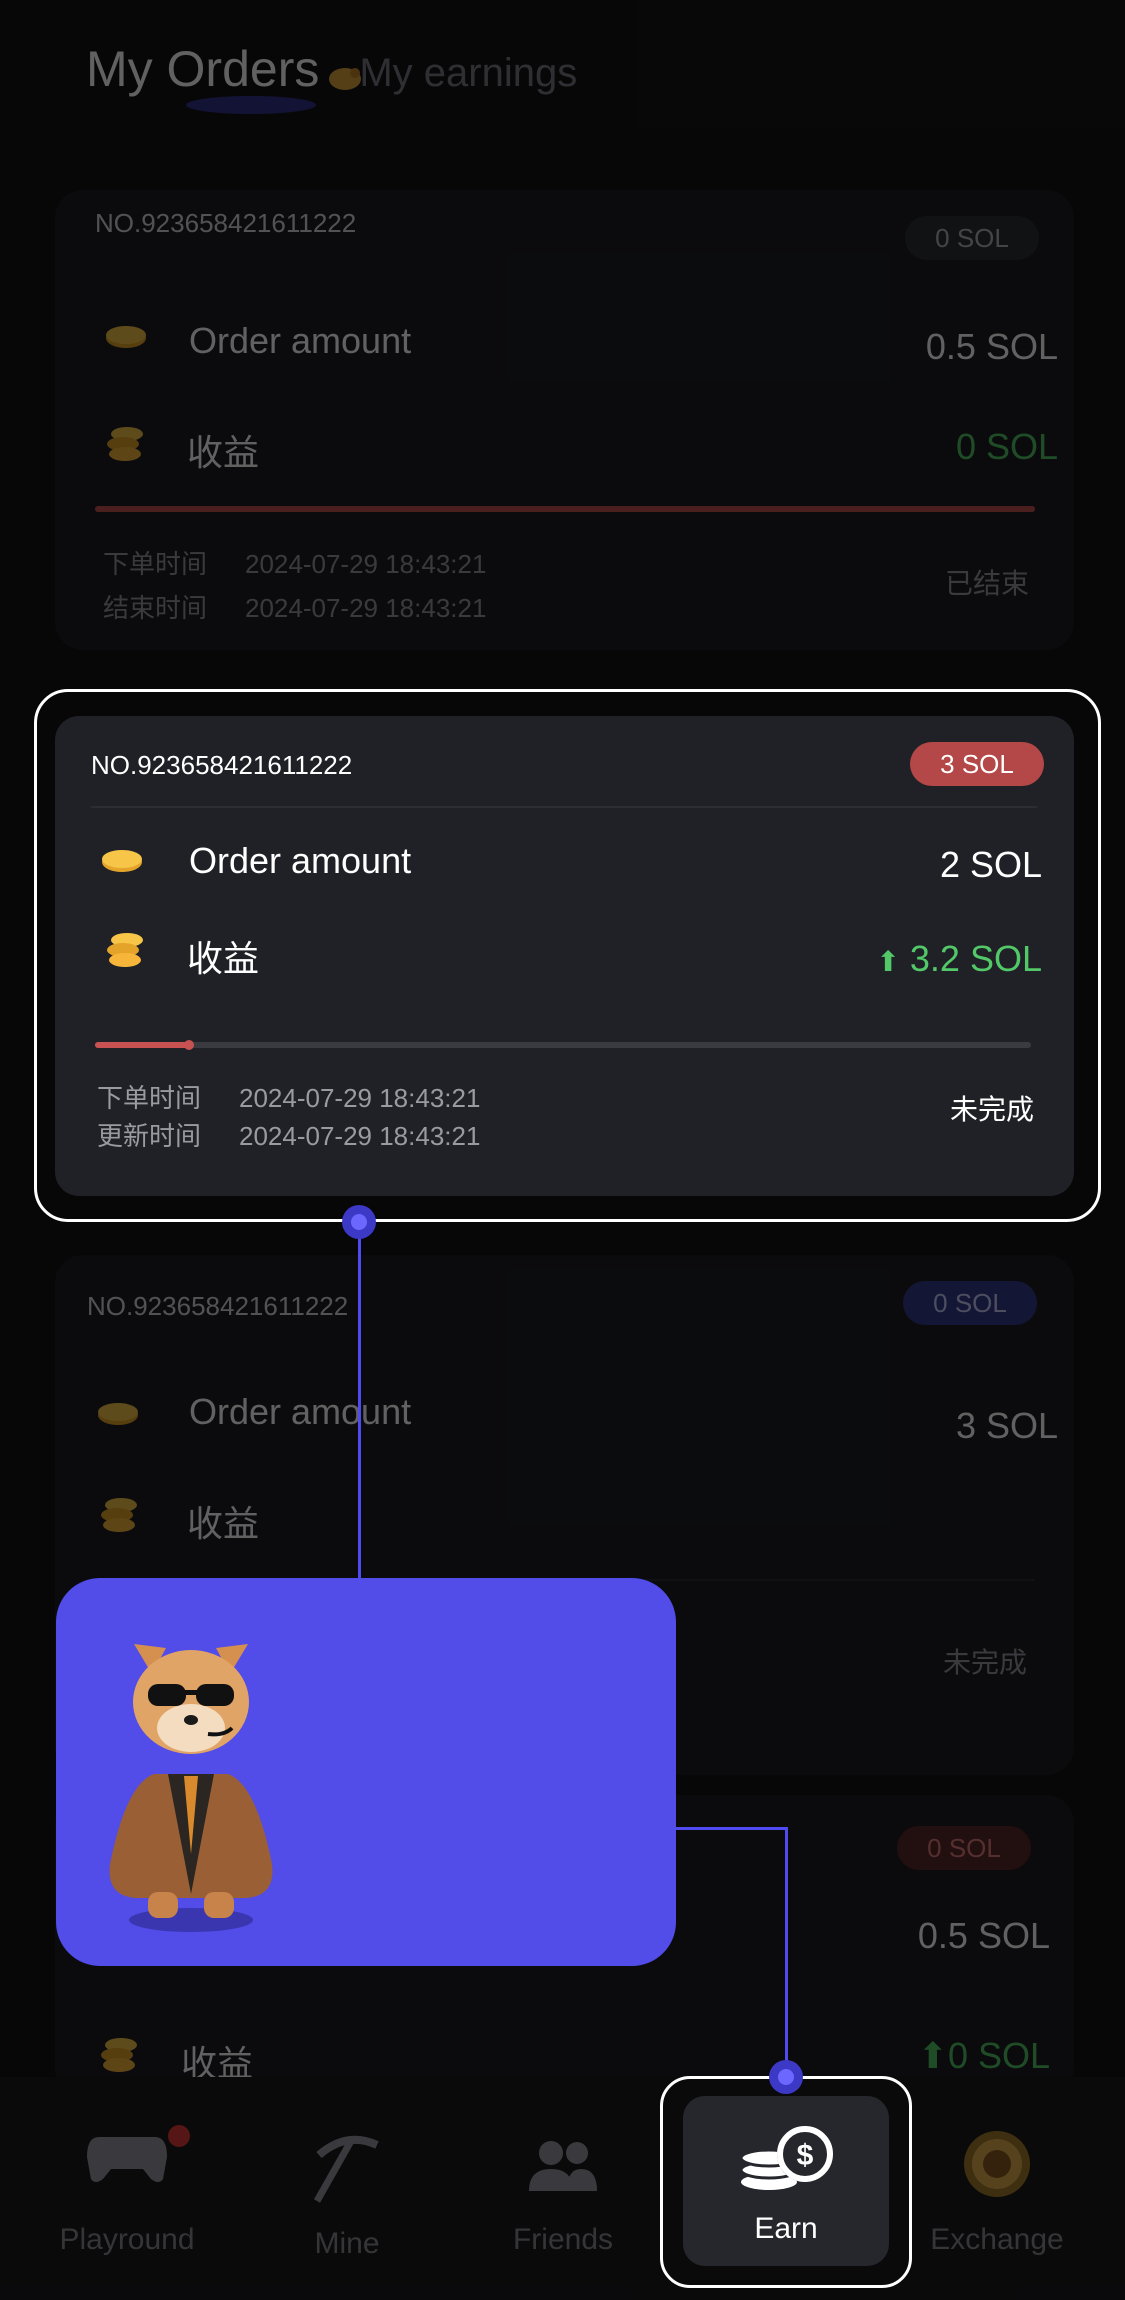 This screenshot has width=1125, height=2300. I want to click on nav-item-exchange: Exchange, so click(997, 2188).